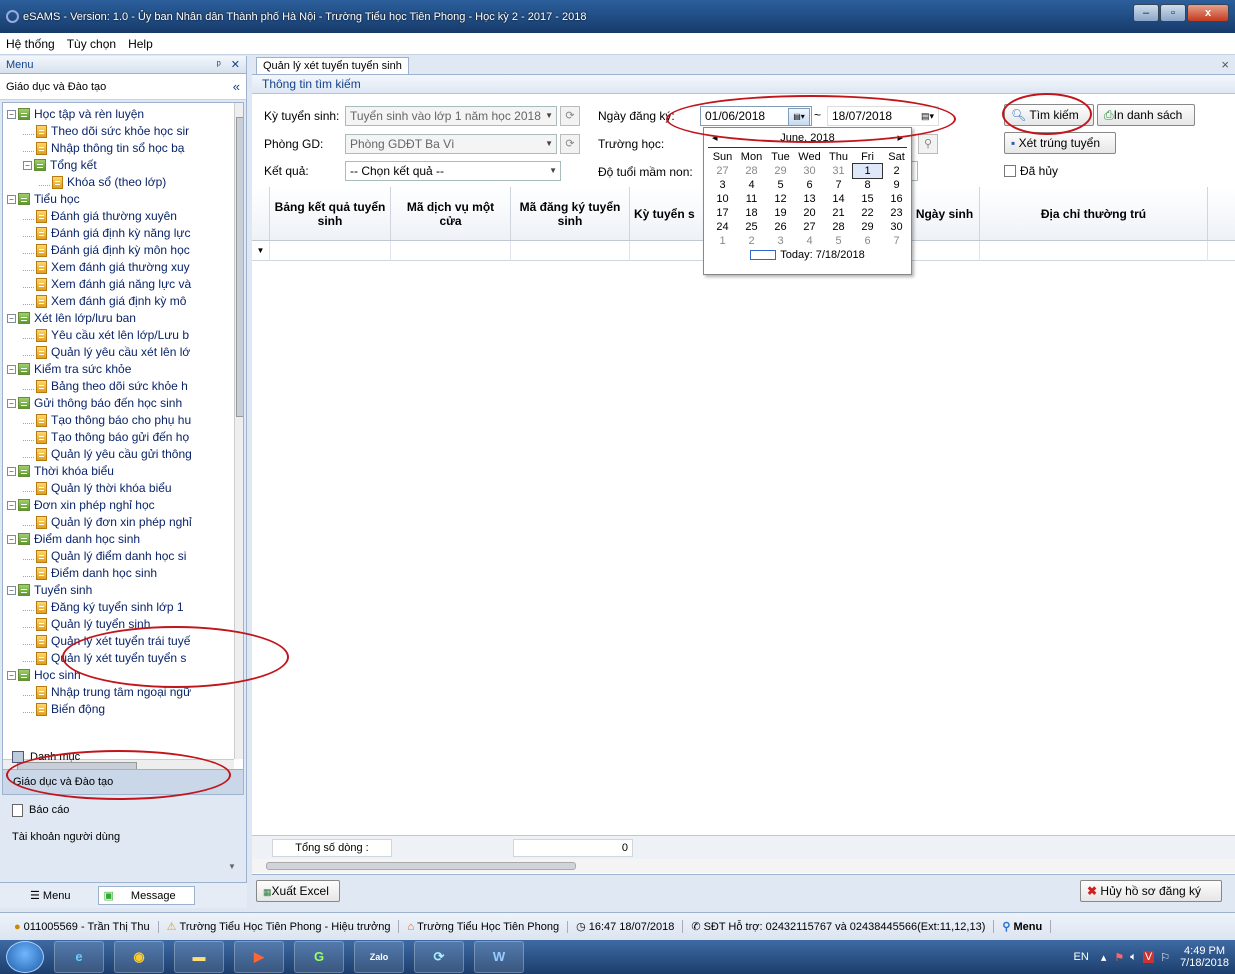 The width and height of the screenshot is (1235, 974). Describe the element at coordinates (107, 454) in the screenshot. I see `tree-item: Quản lý yêu cầu gửi thông` at that location.